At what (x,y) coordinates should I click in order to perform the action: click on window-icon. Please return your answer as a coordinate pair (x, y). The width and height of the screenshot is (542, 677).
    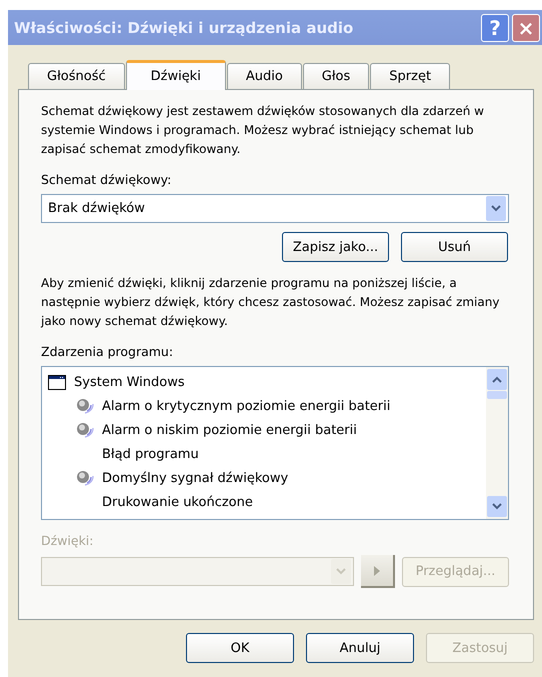
    Looking at the image, I should click on (57, 382).